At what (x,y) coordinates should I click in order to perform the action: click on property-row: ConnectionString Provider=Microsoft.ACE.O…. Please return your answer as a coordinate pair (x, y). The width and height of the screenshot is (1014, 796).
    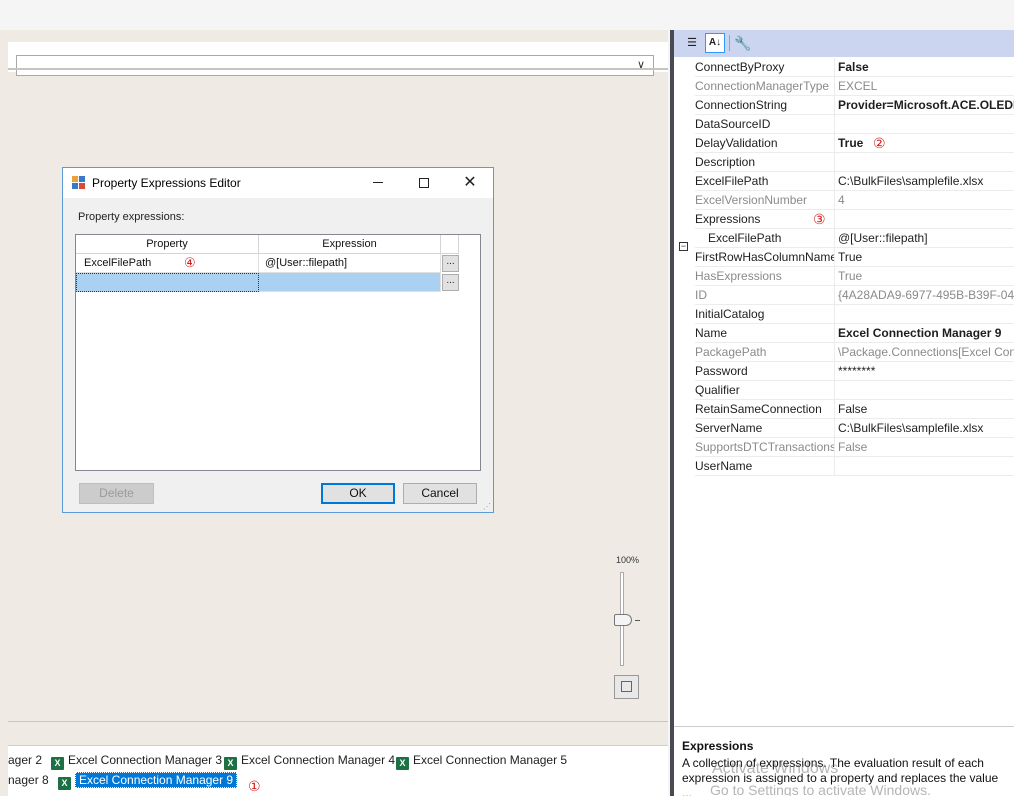
    Looking at the image, I should click on (854, 105).